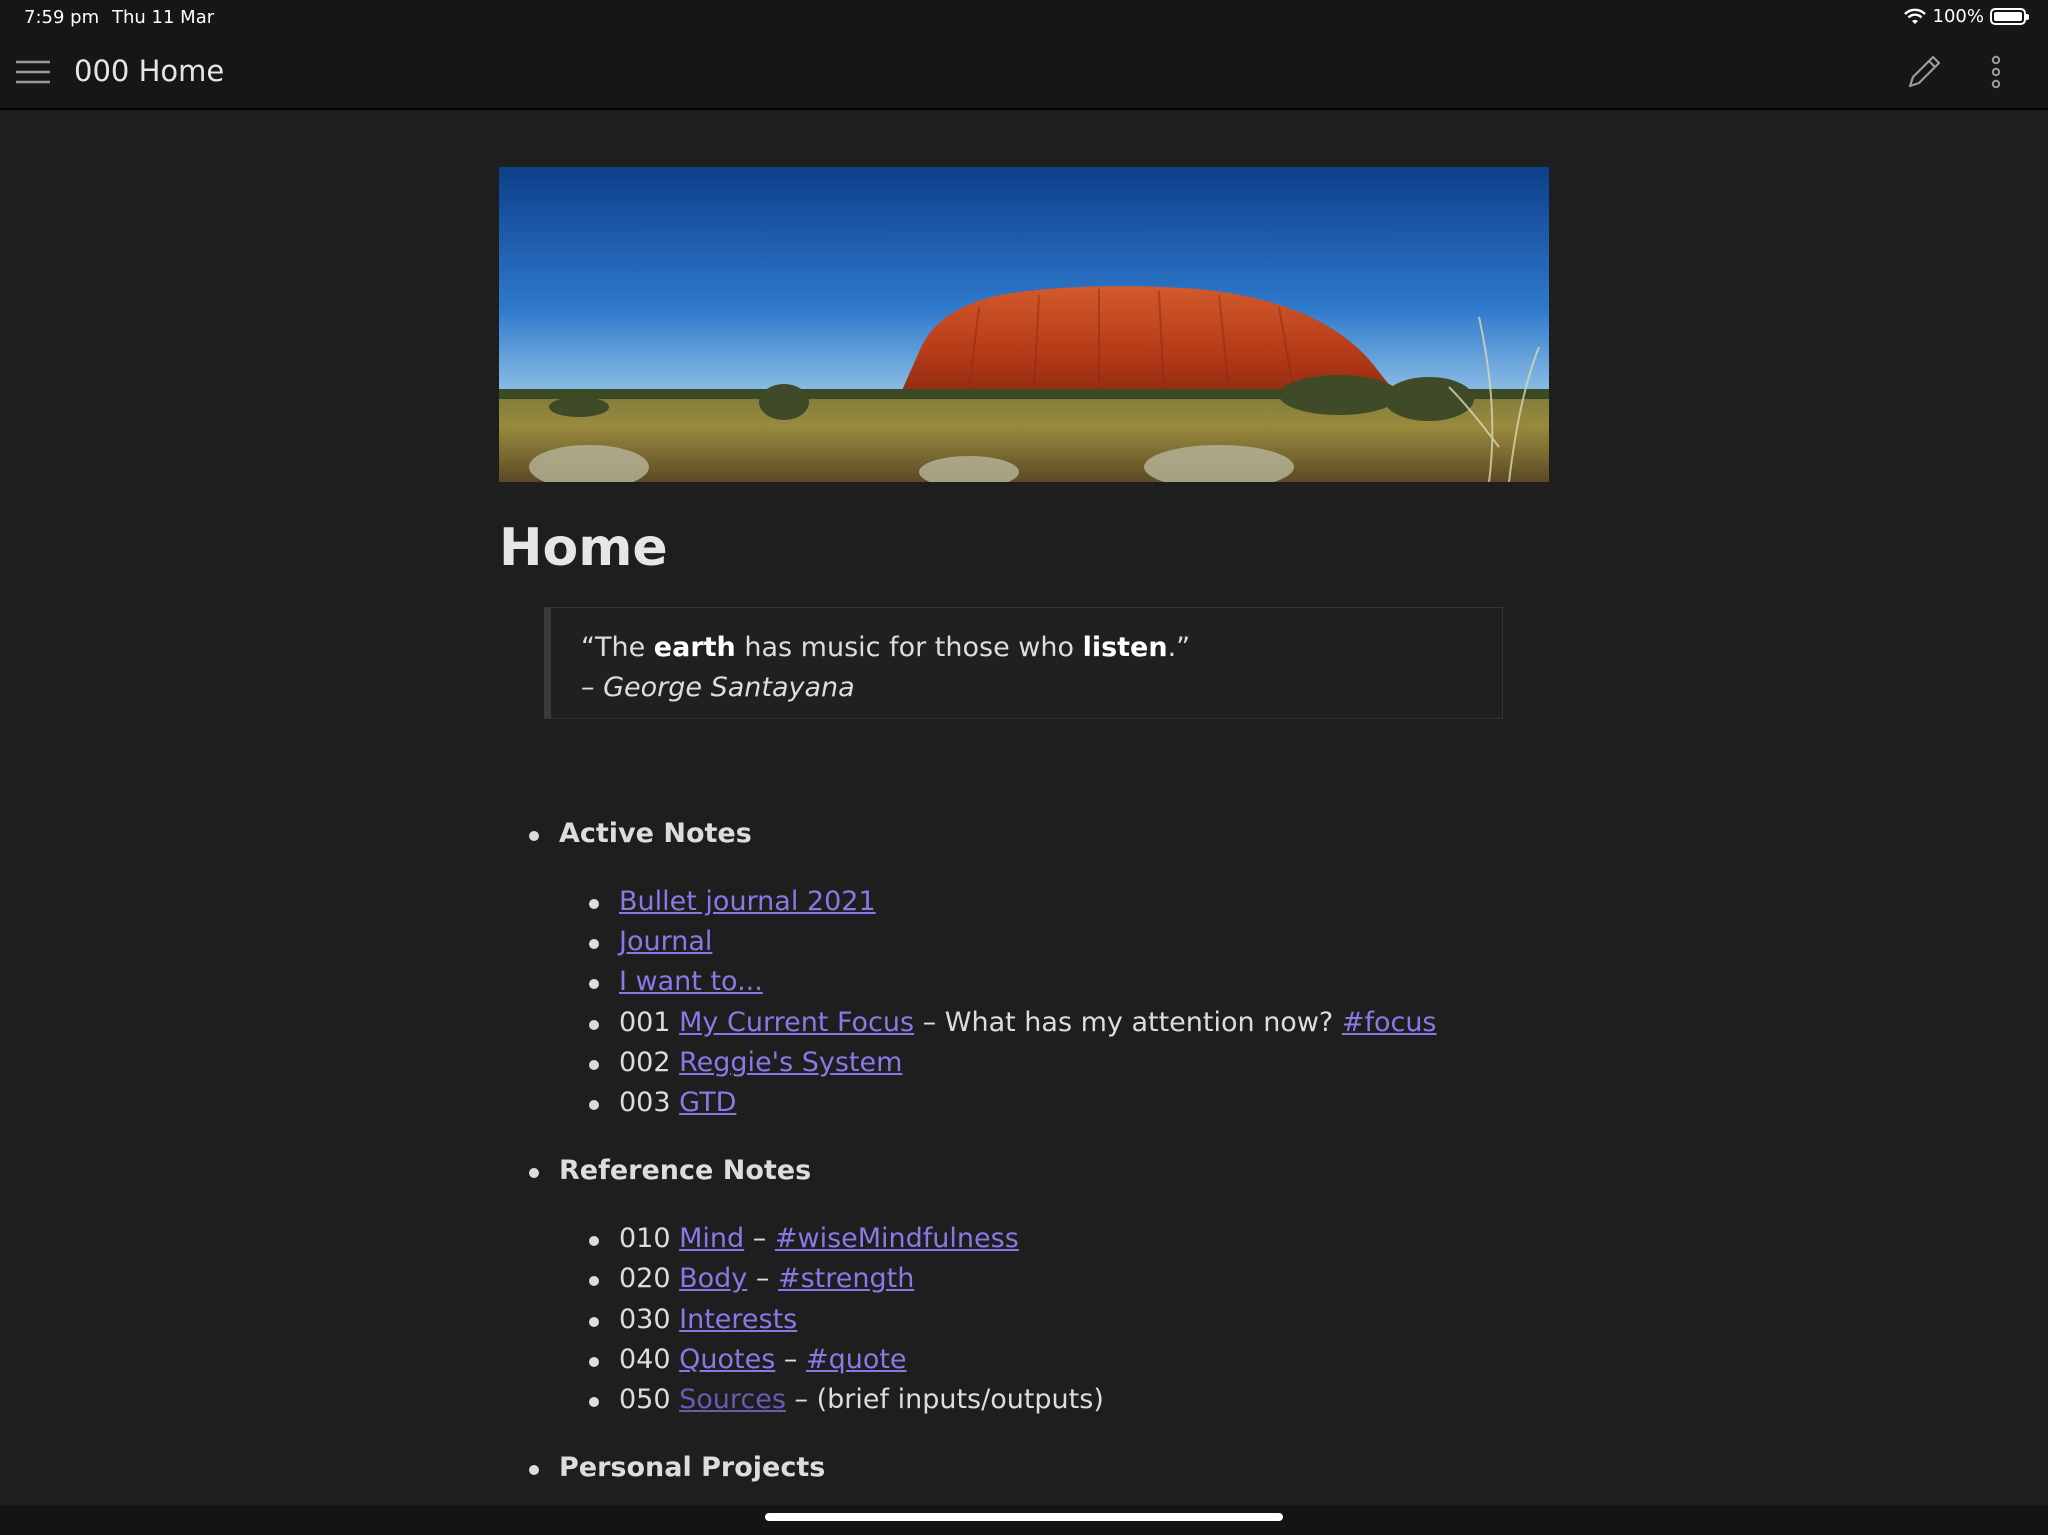 The height and width of the screenshot is (1535, 2048). I want to click on link-gtd: GTD, so click(707, 1102).